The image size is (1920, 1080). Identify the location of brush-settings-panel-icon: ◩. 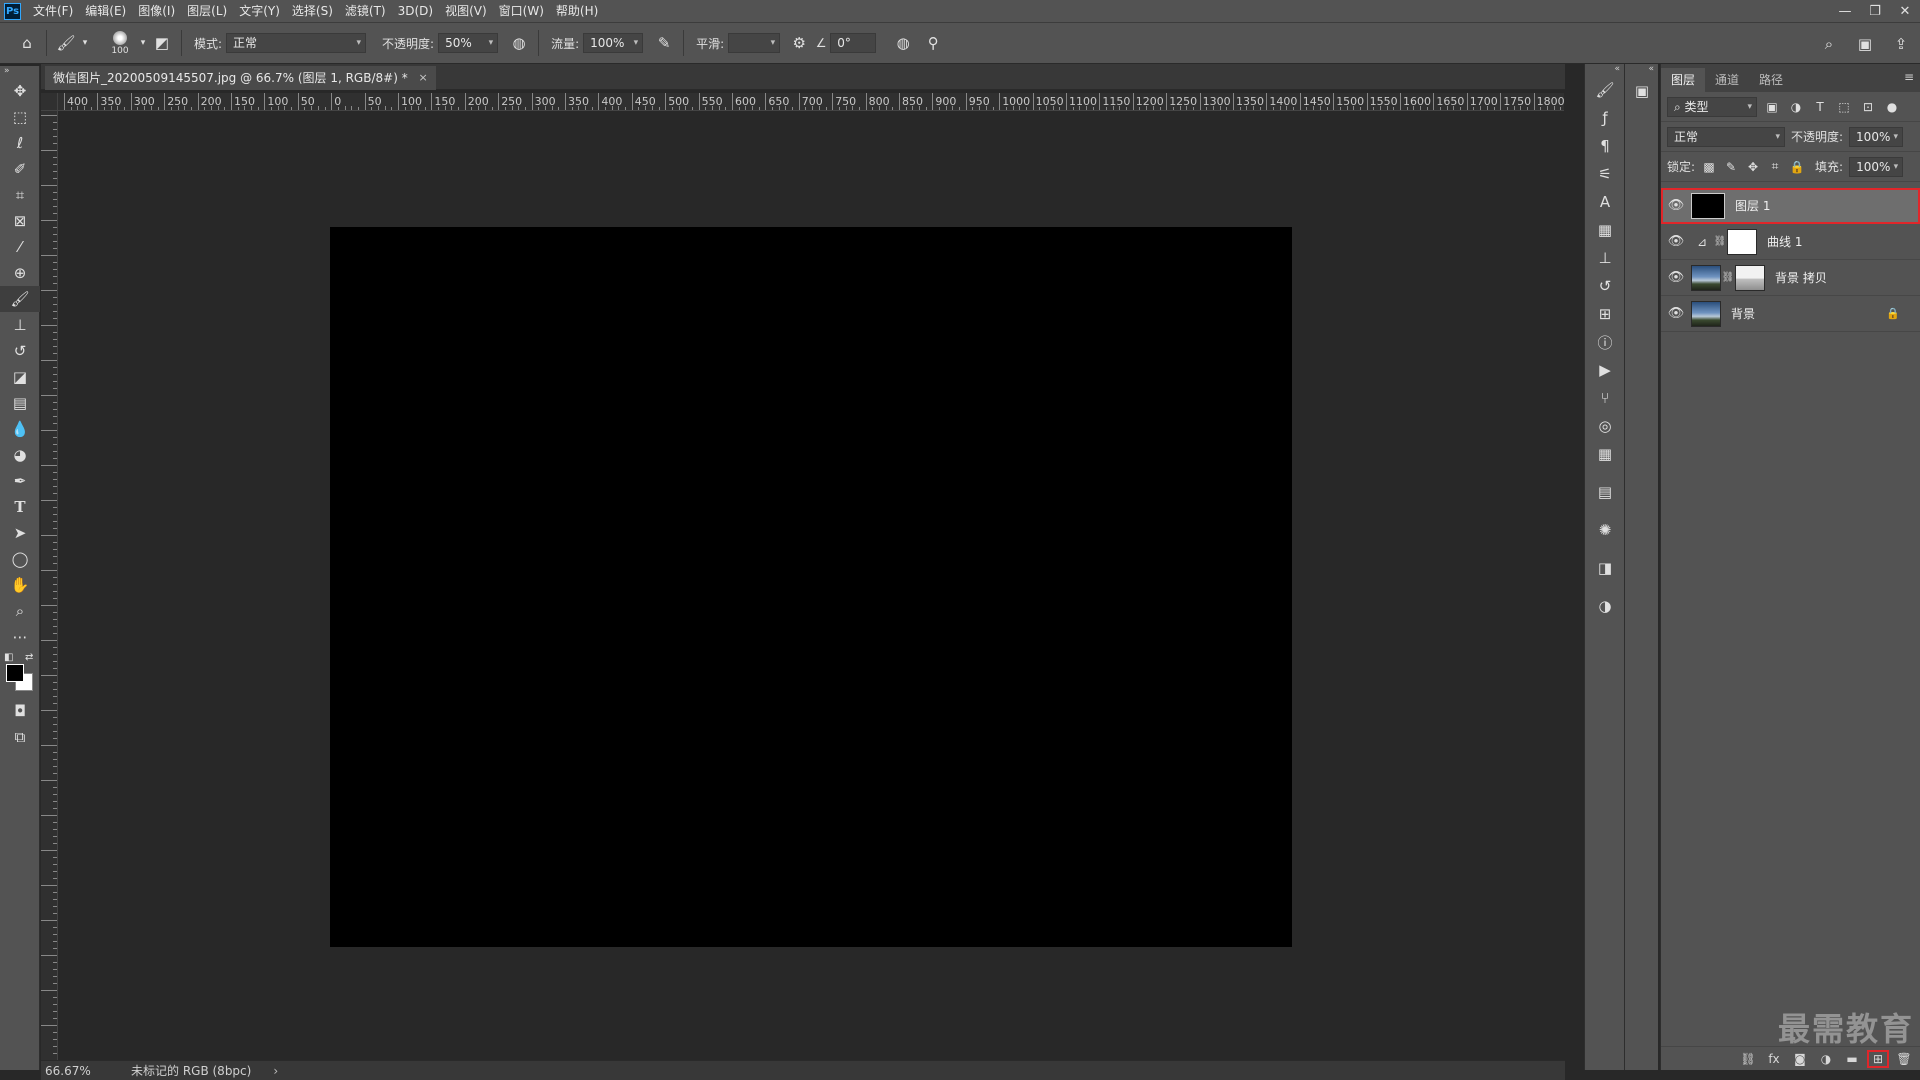
(162, 43).